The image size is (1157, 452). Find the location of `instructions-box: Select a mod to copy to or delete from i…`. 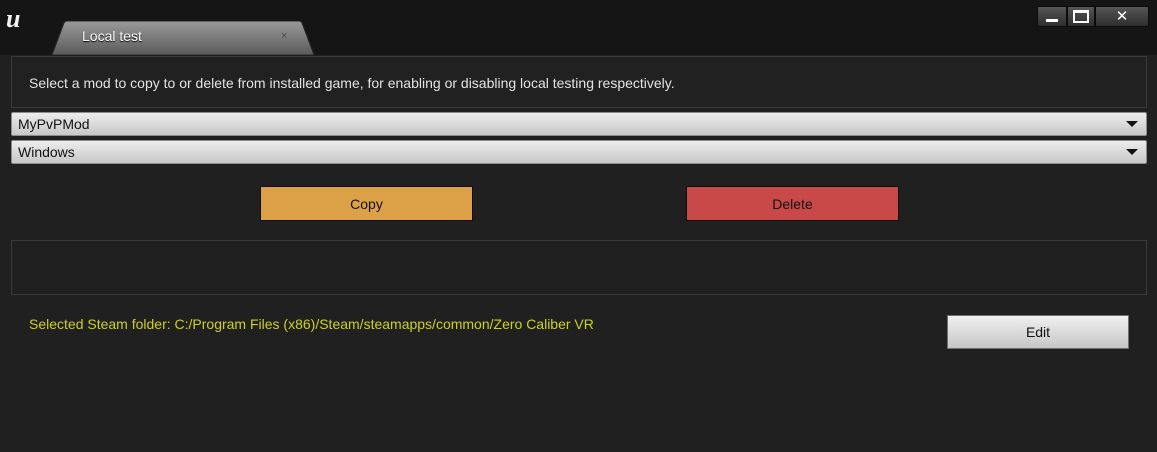

instructions-box: Select a mod to copy to or delete from i… is located at coordinates (579, 82).